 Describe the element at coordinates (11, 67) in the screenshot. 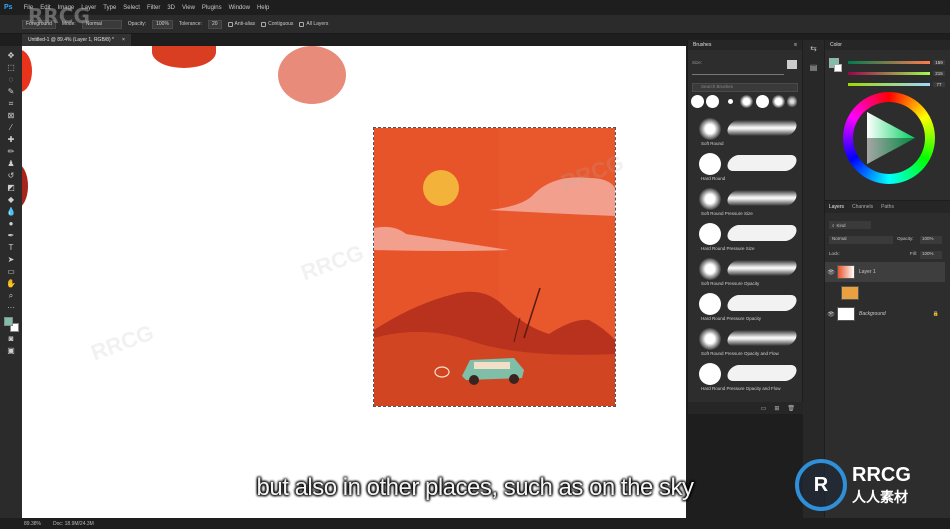

I see `marquee-tool-icon: ⬚` at that location.